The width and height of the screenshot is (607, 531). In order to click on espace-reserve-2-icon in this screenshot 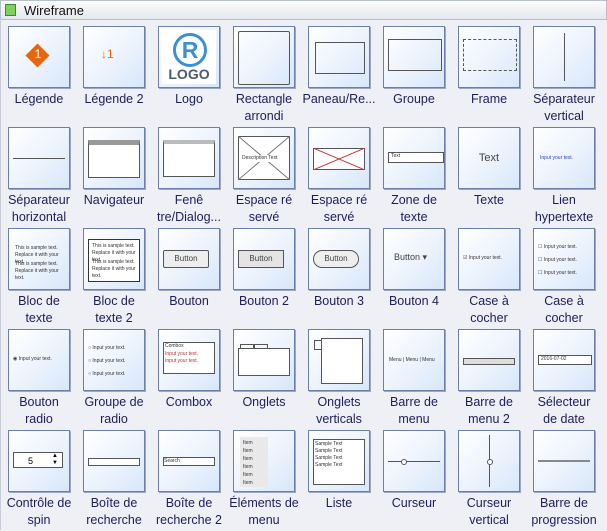, I will do `click(339, 158)`.